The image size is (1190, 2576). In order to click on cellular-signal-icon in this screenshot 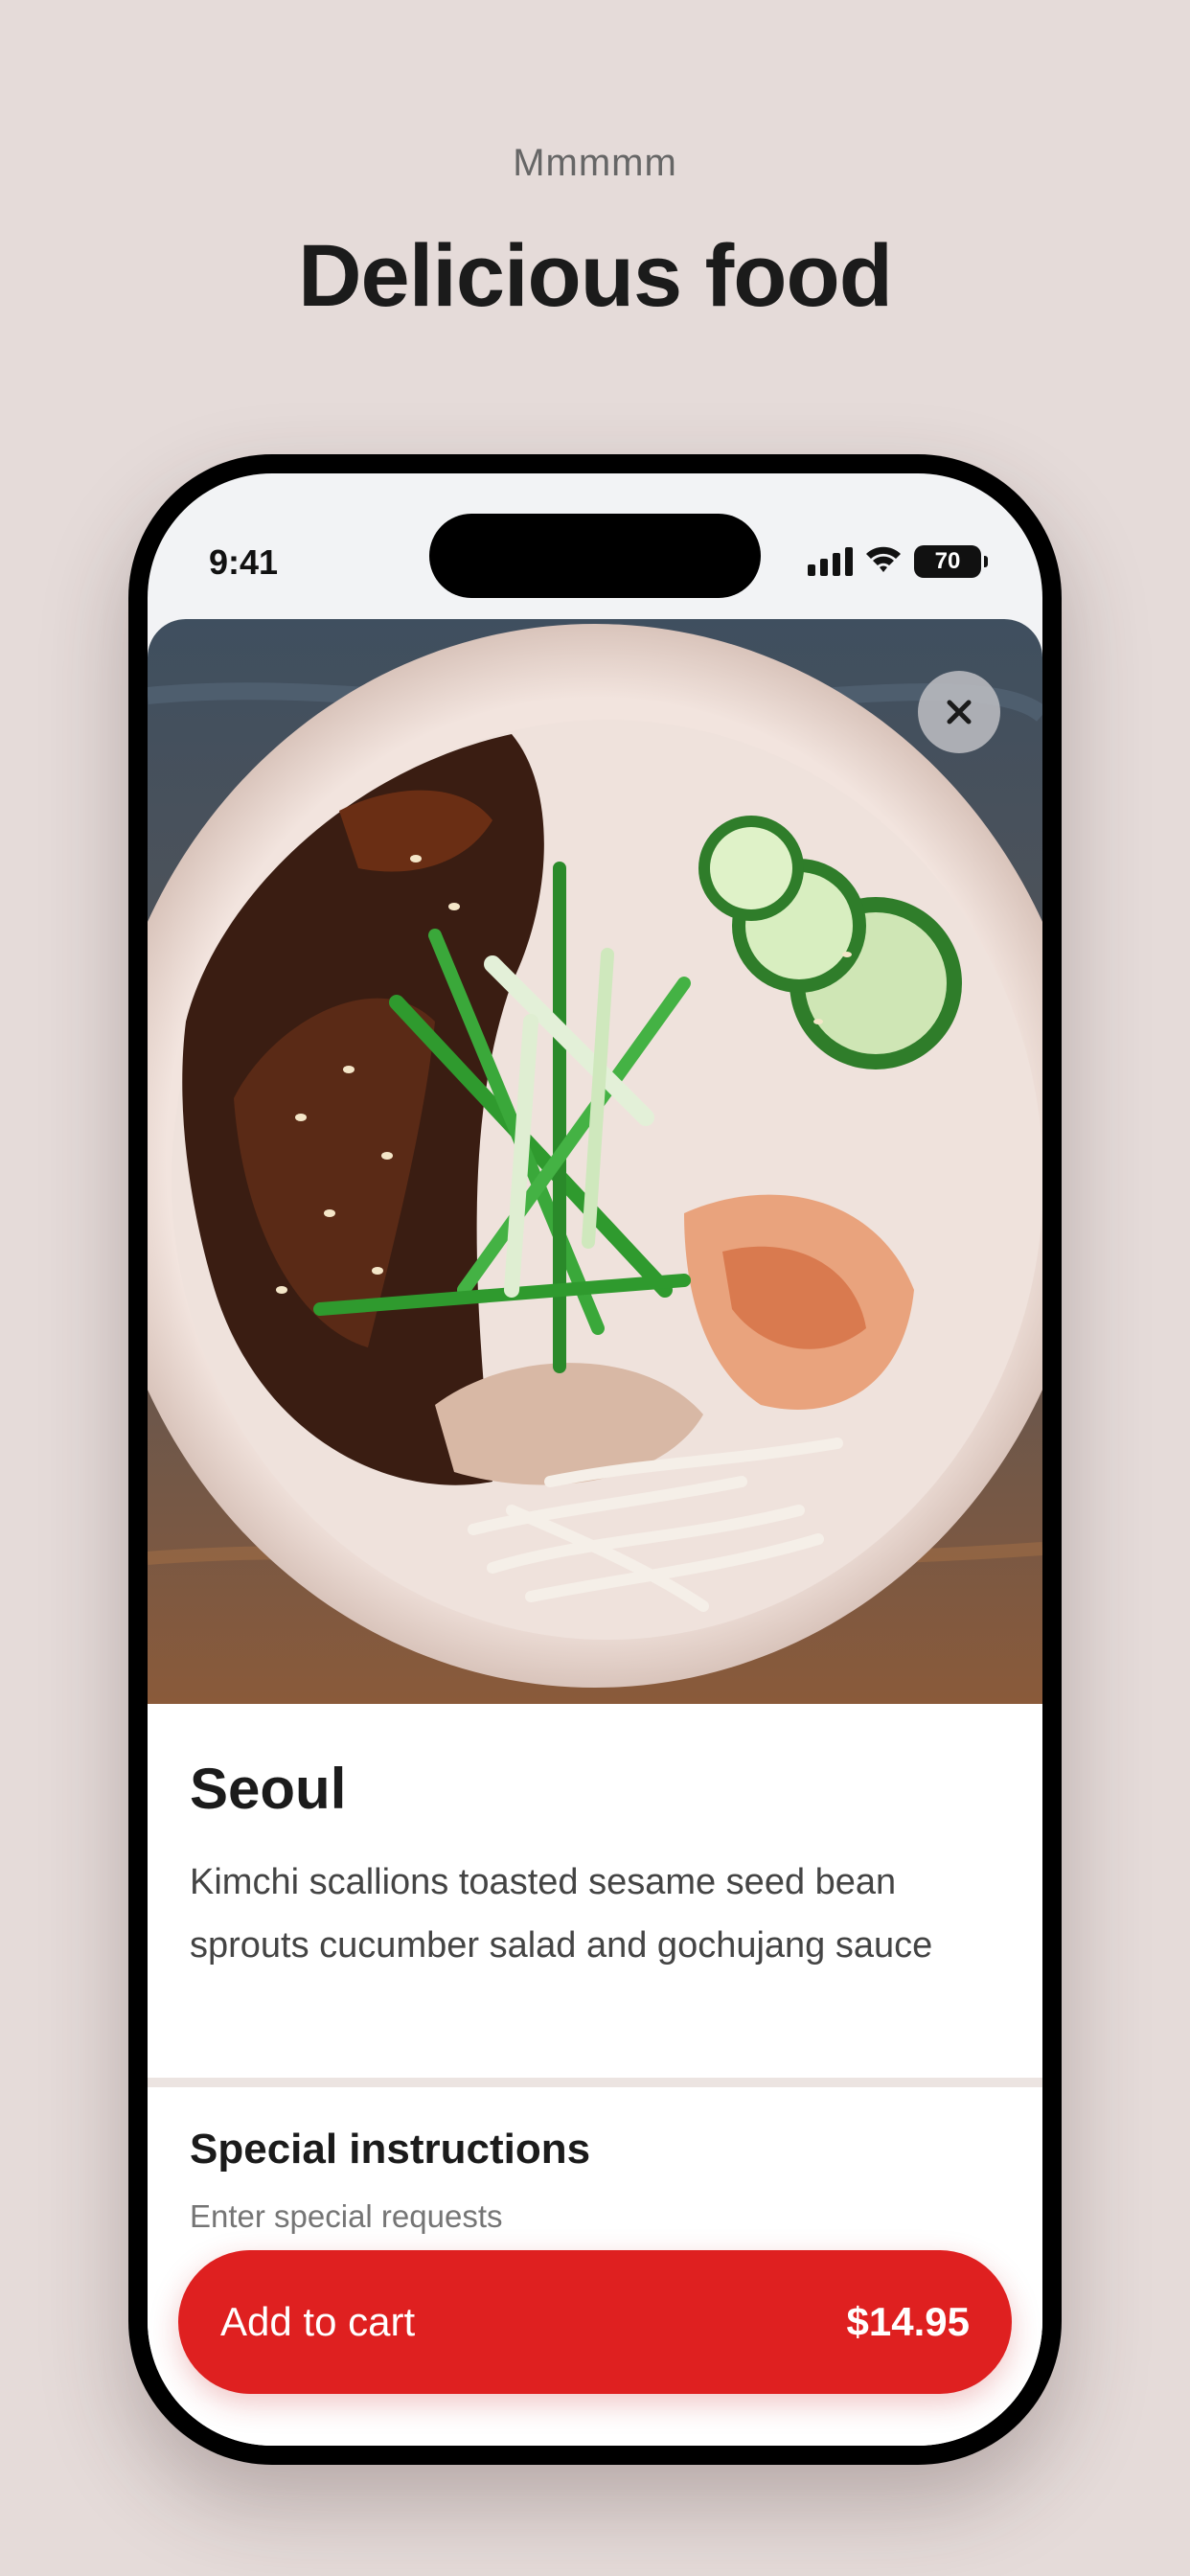, I will do `click(831, 561)`.